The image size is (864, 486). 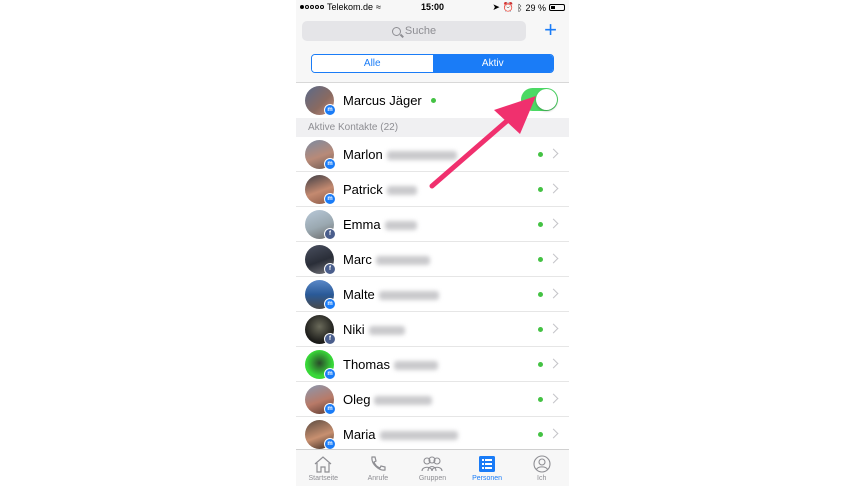 What do you see at coordinates (432, 478) in the screenshot?
I see `tab-label: Gruppen` at bounding box center [432, 478].